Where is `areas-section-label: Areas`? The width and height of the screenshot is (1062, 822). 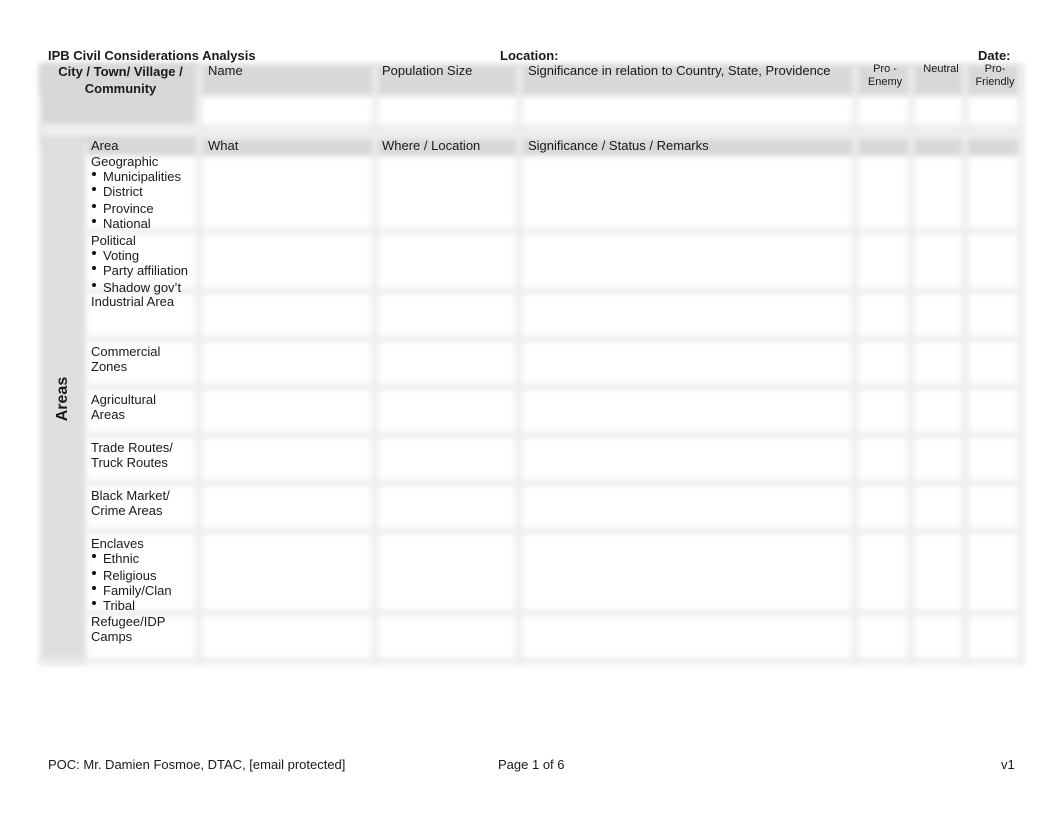
areas-section-label: Areas is located at coordinates (62, 399).